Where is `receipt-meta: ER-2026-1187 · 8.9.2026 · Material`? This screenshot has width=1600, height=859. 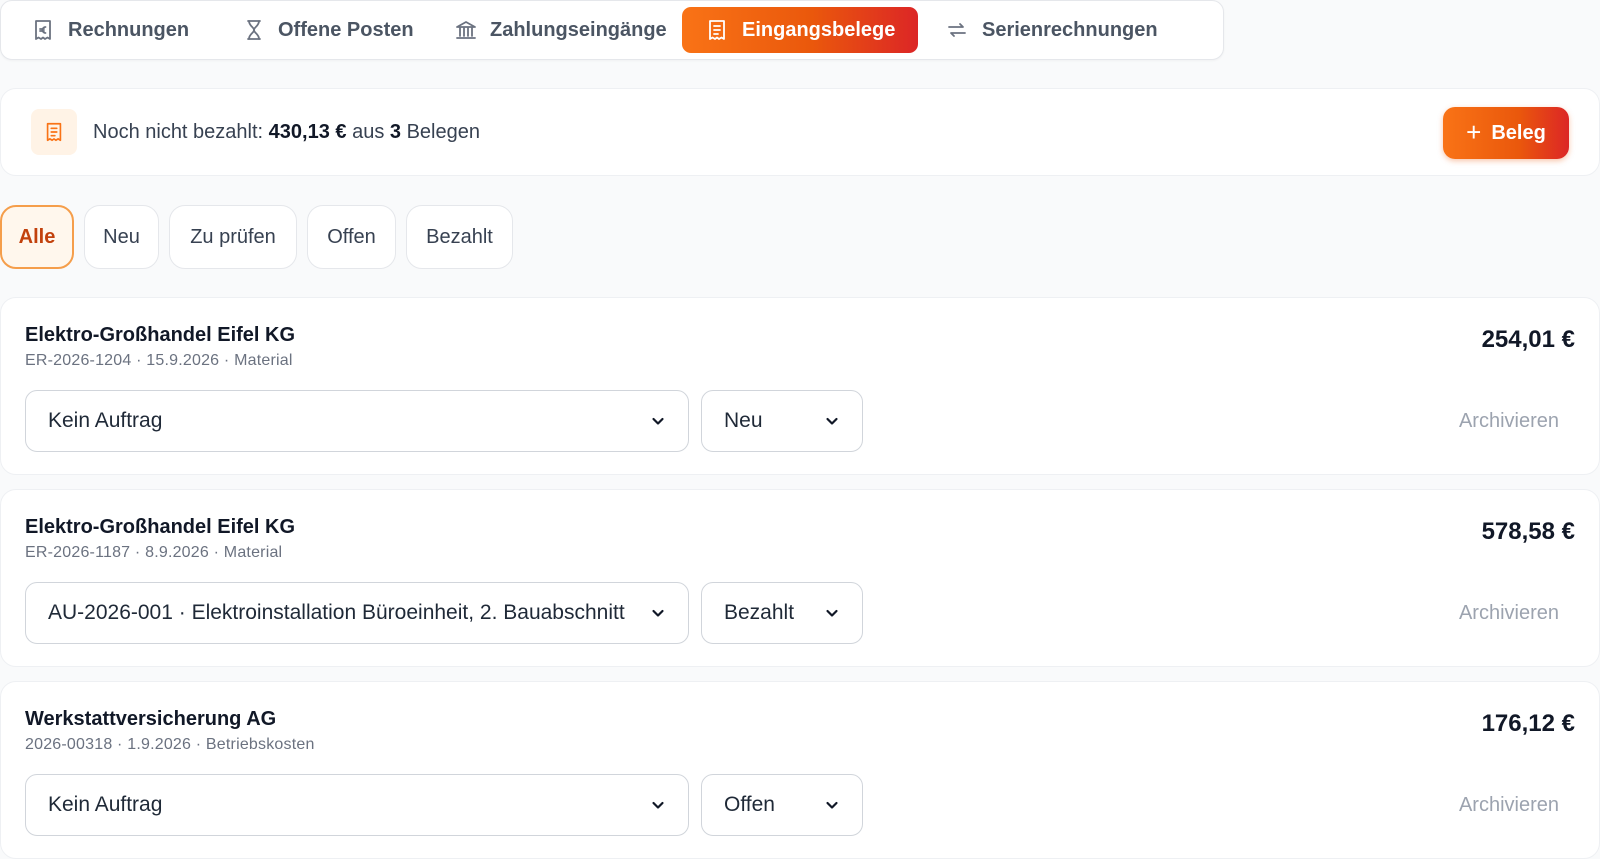
receipt-meta: ER-2026-1187 · 8.9.2026 · Material is located at coordinates (154, 552).